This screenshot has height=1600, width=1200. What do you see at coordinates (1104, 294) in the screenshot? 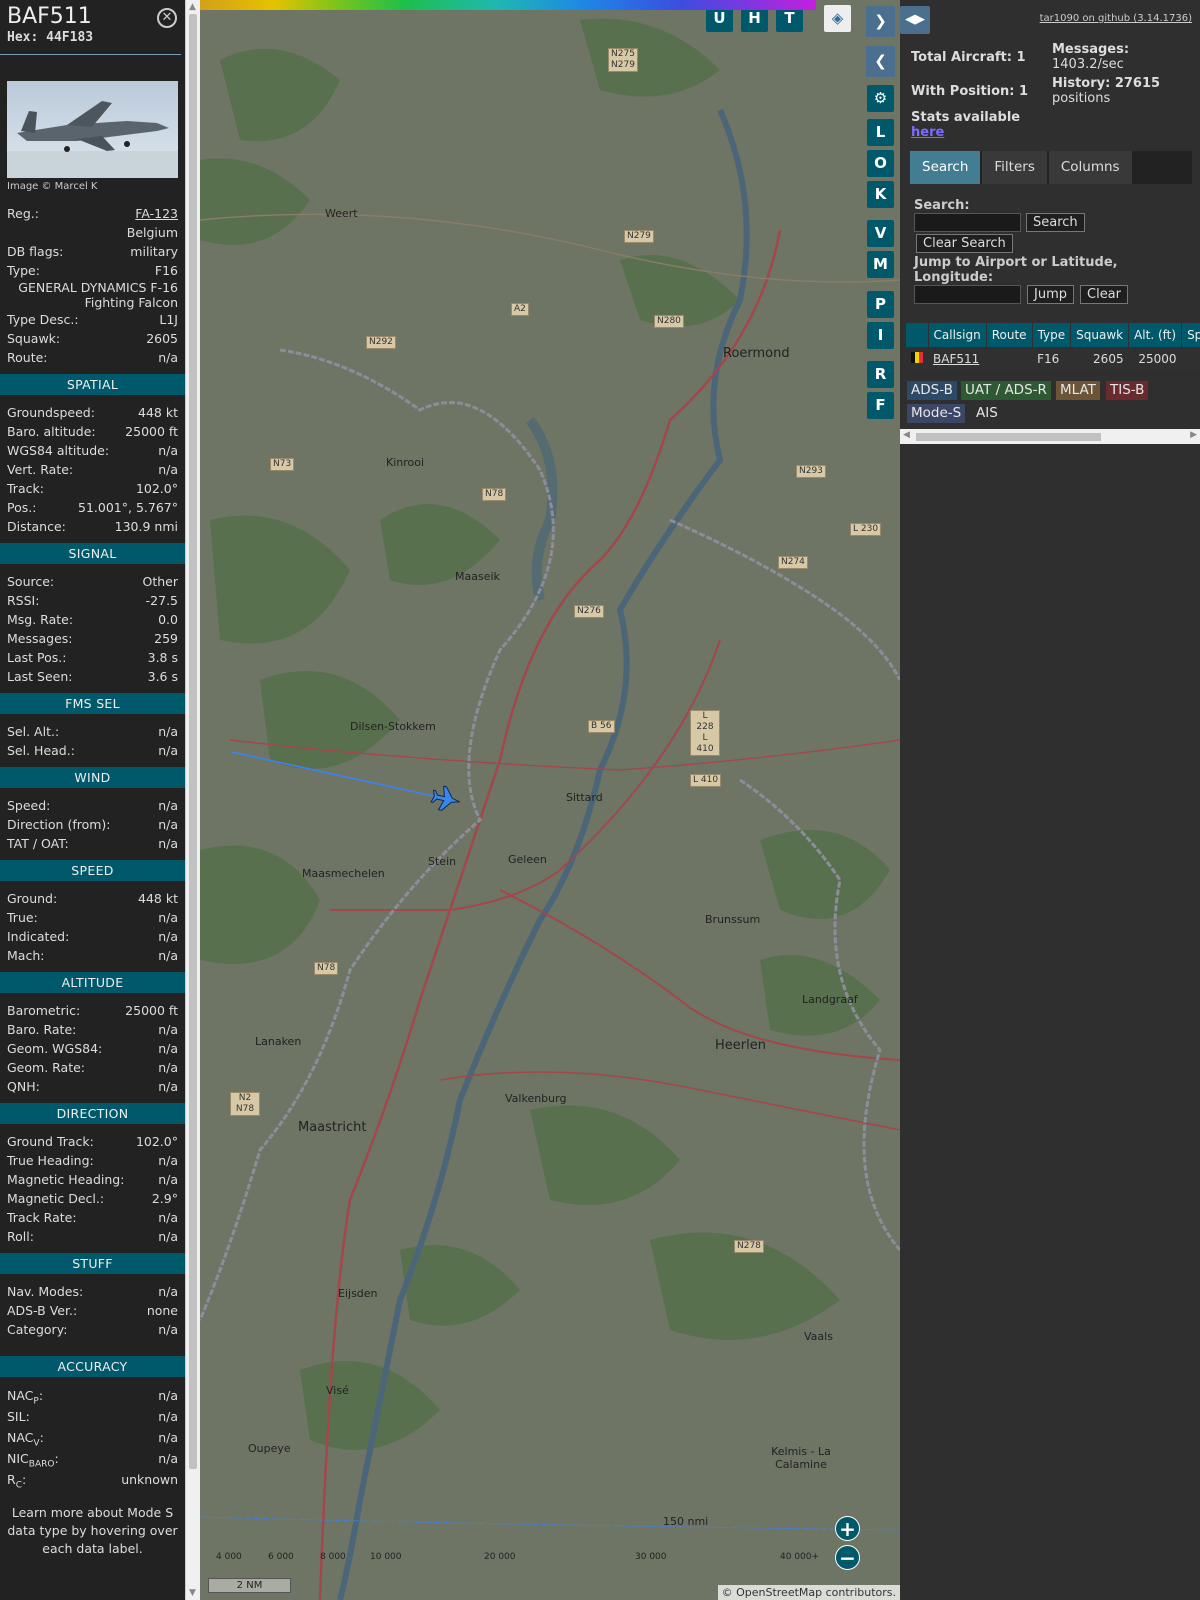
I see `clear-button: Clear` at bounding box center [1104, 294].